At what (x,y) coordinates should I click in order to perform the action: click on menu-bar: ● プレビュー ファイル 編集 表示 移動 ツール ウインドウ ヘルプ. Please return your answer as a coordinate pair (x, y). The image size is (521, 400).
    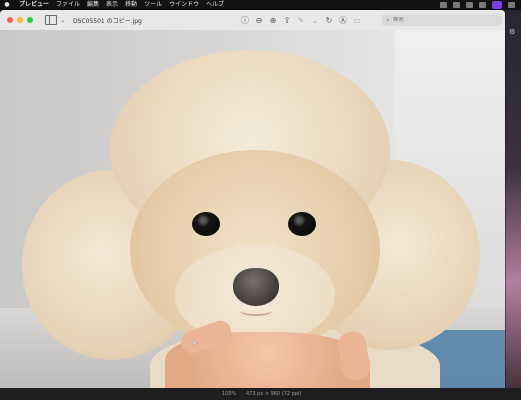
    Looking at the image, I should click on (260, 5).